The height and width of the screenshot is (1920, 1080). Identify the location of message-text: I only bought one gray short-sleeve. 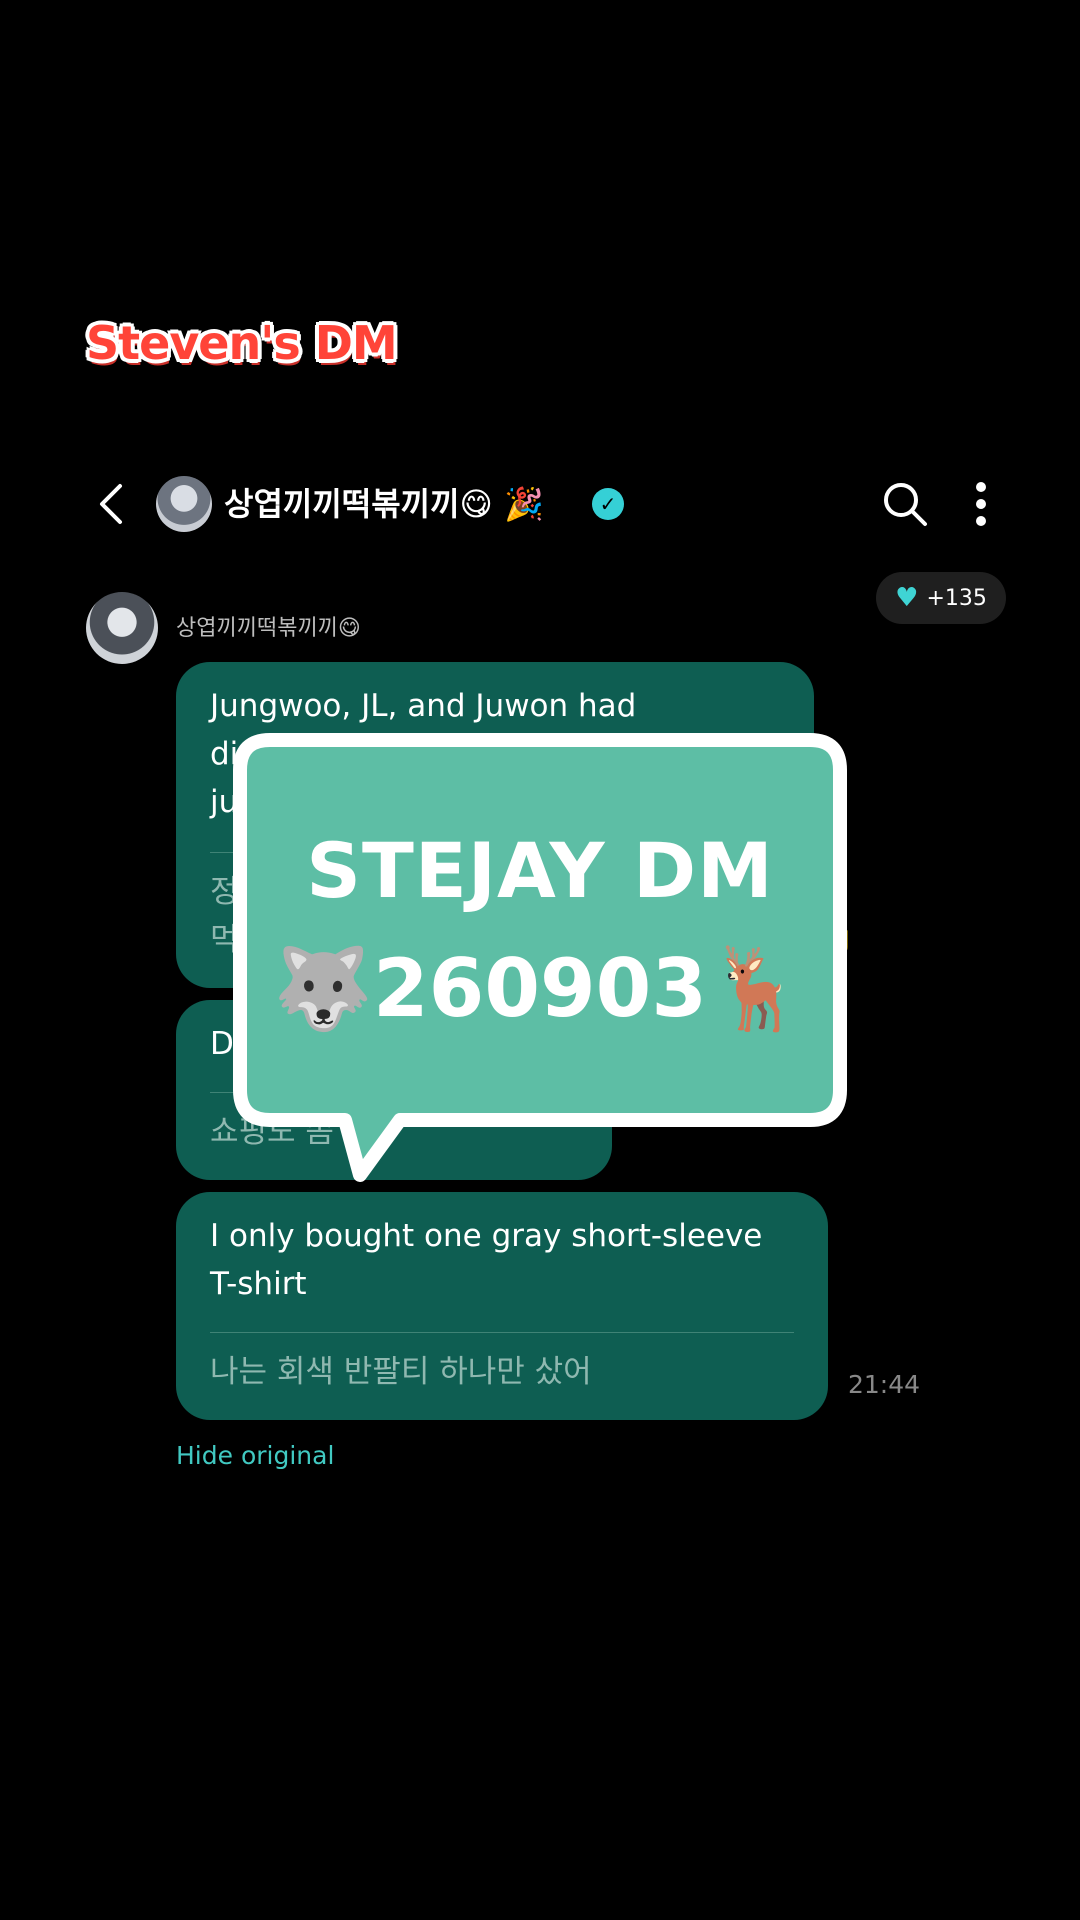
(486, 1236).